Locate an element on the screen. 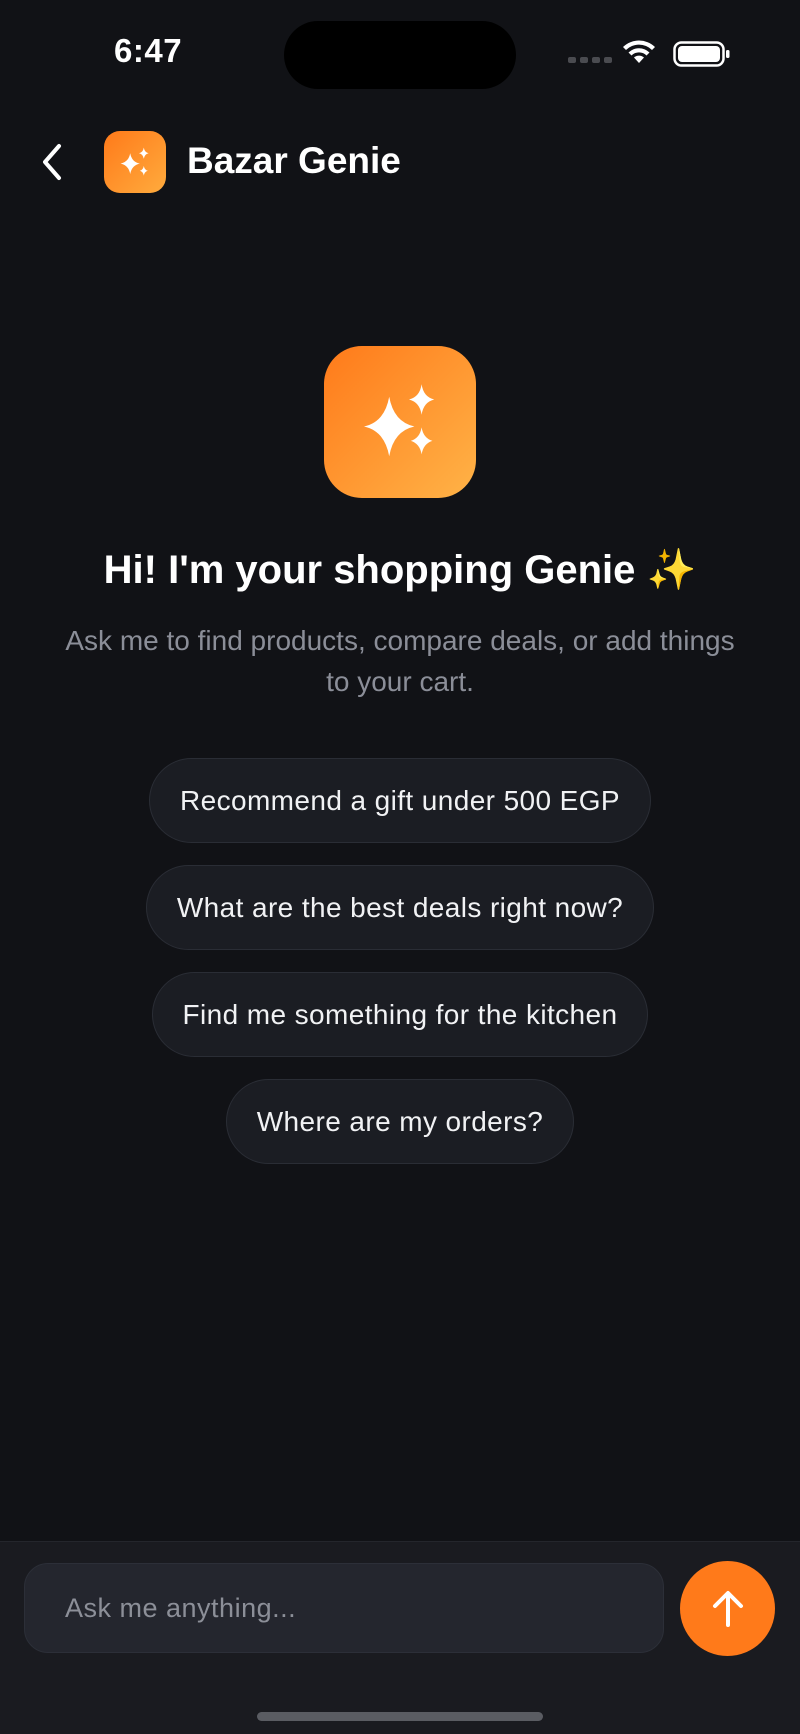 This screenshot has width=800, height=1734. header-logo is located at coordinates (135, 162).